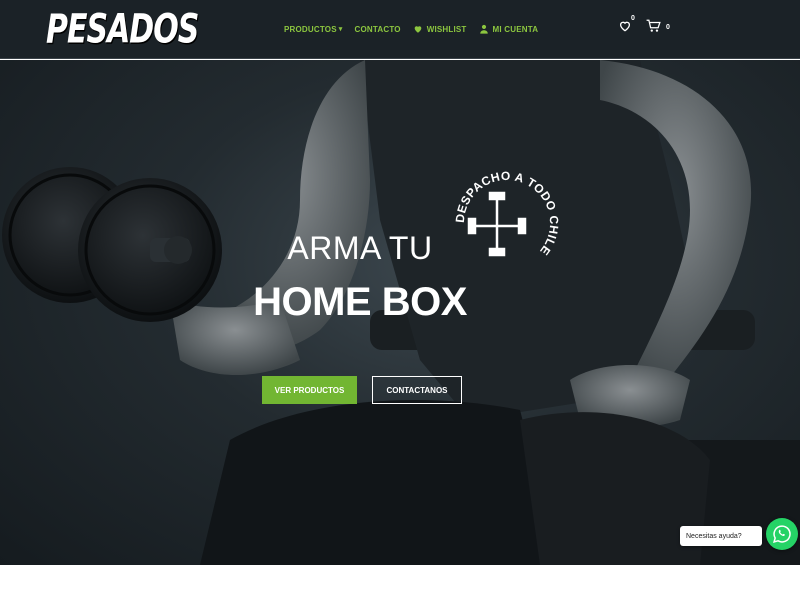  I want to click on nav-item-label: CONTACTO, so click(377, 29).